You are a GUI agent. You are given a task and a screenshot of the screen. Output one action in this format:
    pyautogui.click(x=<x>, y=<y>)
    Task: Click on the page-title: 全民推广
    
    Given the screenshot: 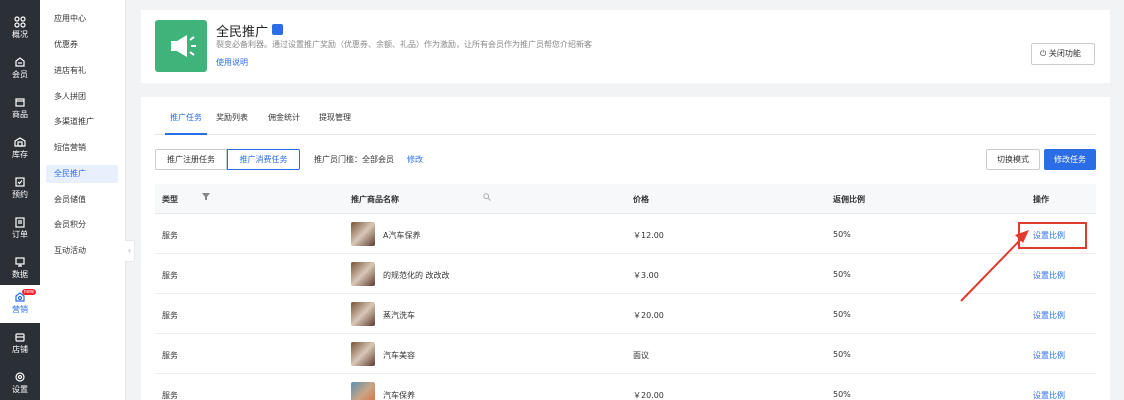 What is the action you would take?
    pyautogui.click(x=250, y=30)
    